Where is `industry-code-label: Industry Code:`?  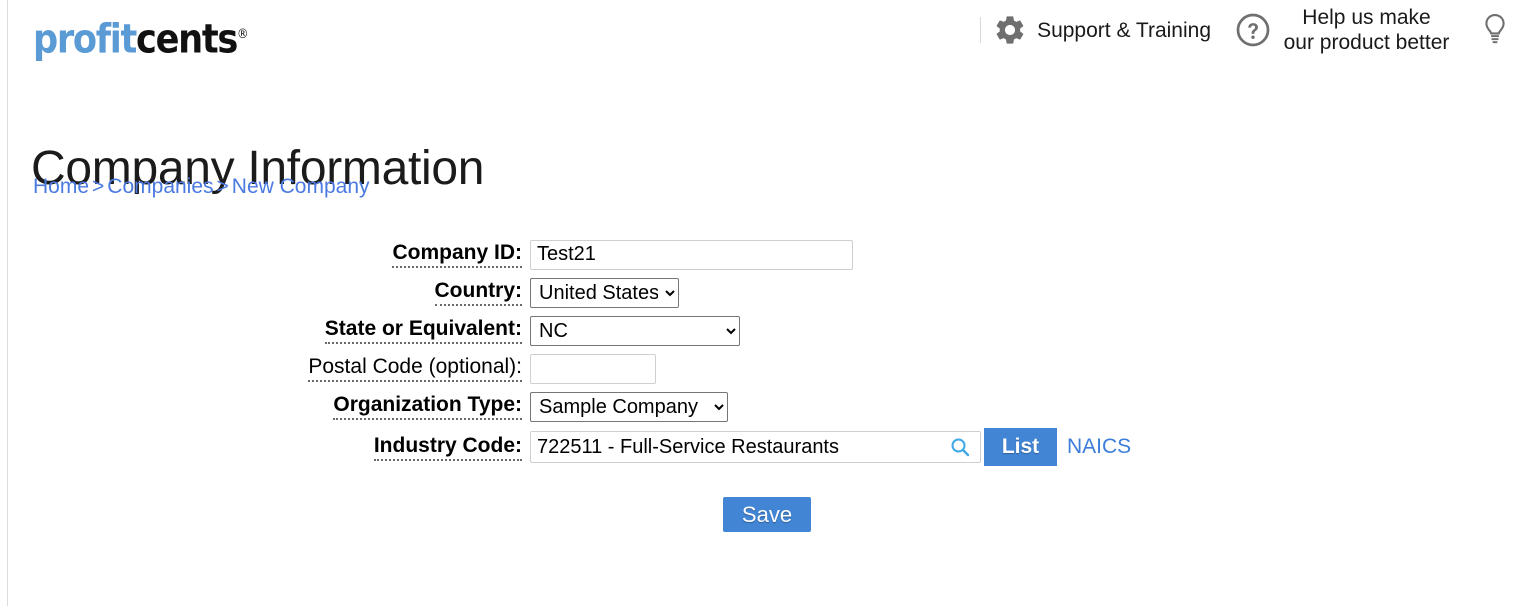 industry-code-label: Industry Code: is located at coordinates (447, 447).